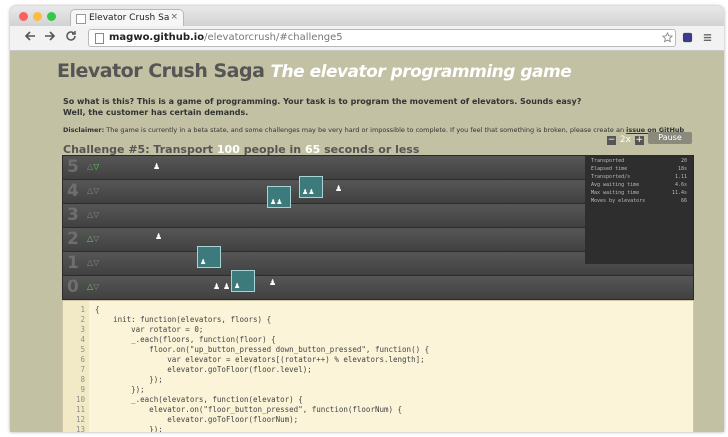  What do you see at coordinates (73, 191) in the screenshot?
I see `floor-number: 4` at bounding box center [73, 191].